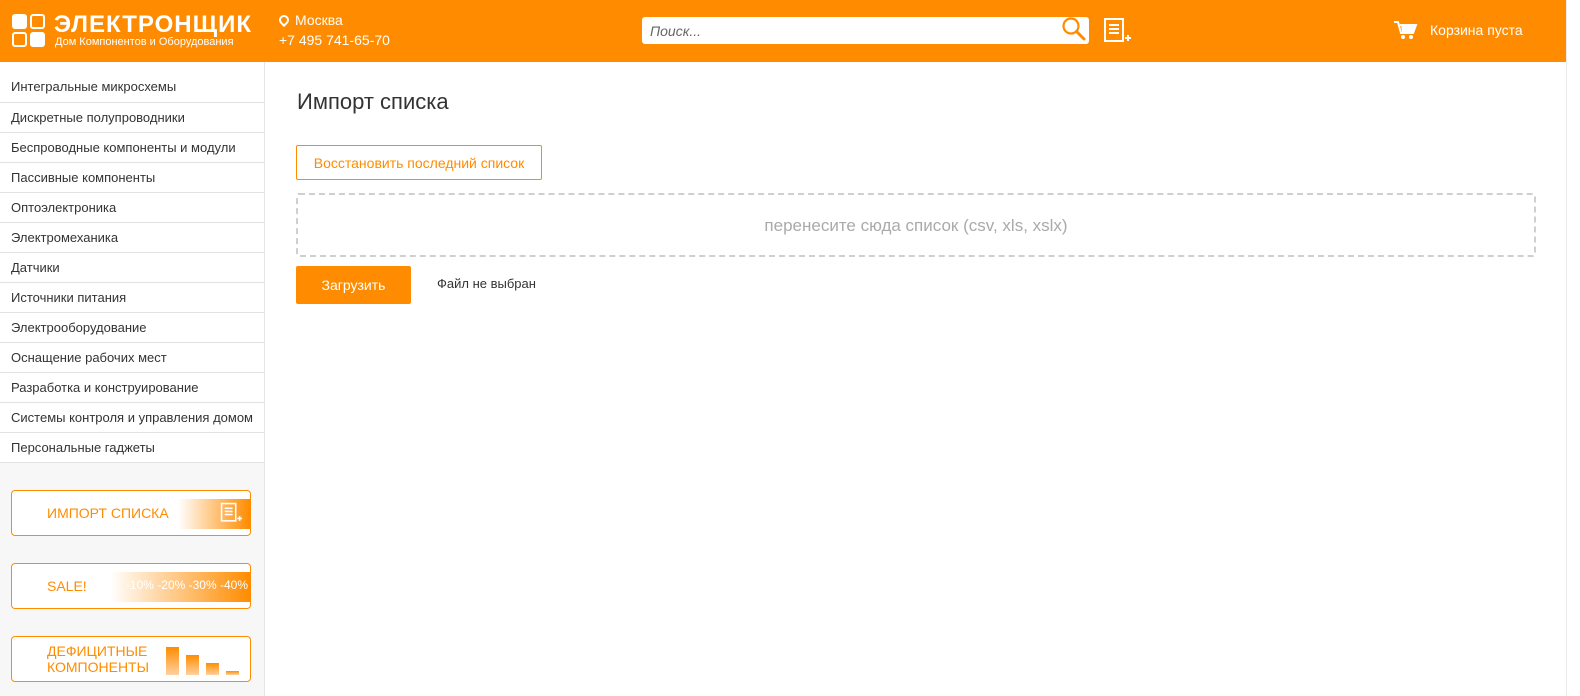  I want to click on deficit-bars-icon, so click(206, 660).